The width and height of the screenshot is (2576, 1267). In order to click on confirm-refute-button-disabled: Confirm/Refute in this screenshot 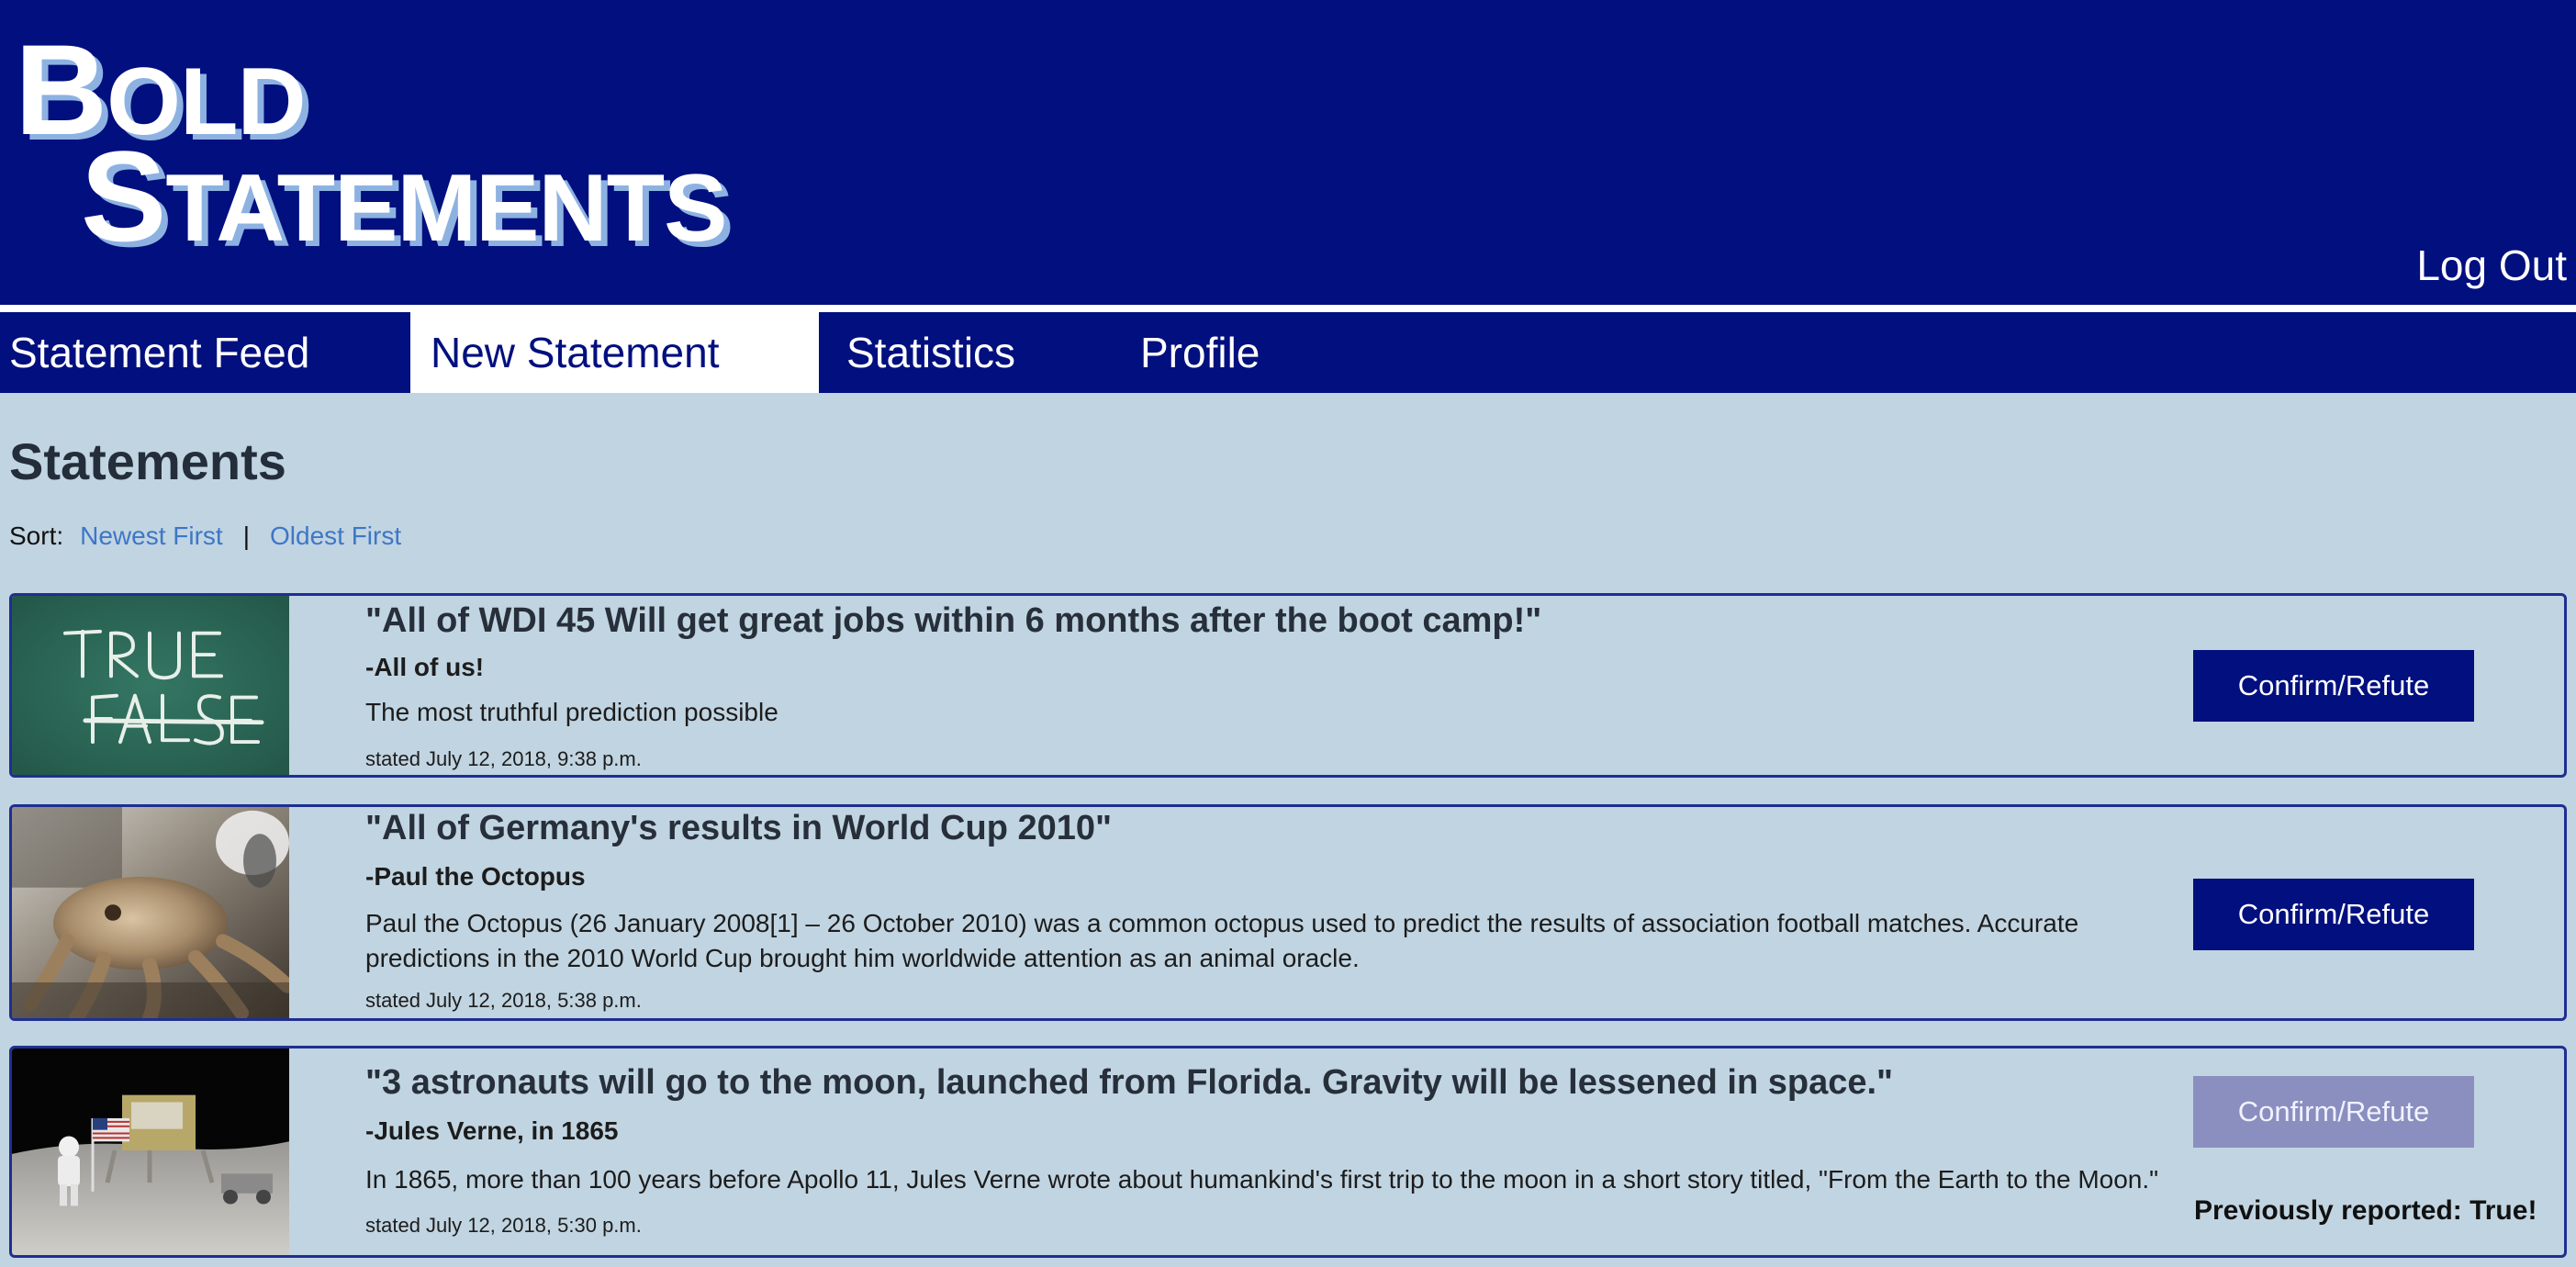, I will do `click(2333, 1112)`.